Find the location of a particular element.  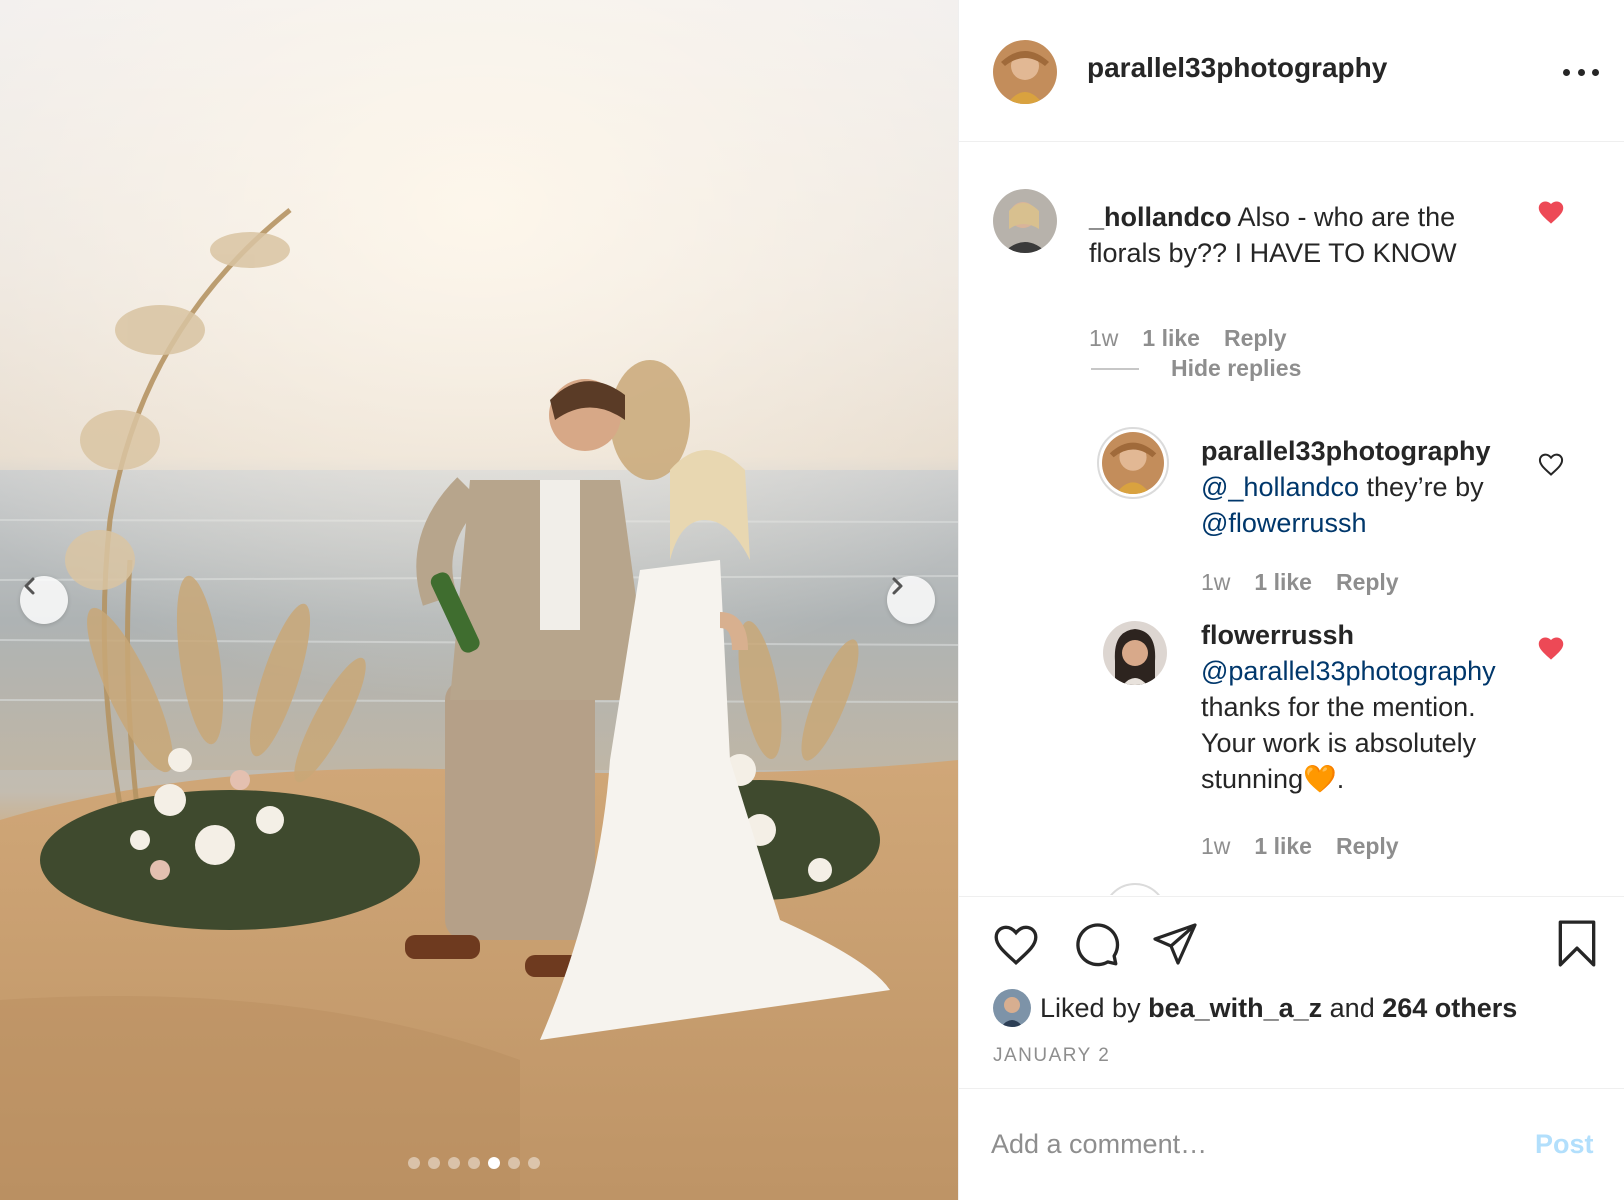

comment-button is located at coordinates (1096, 946).